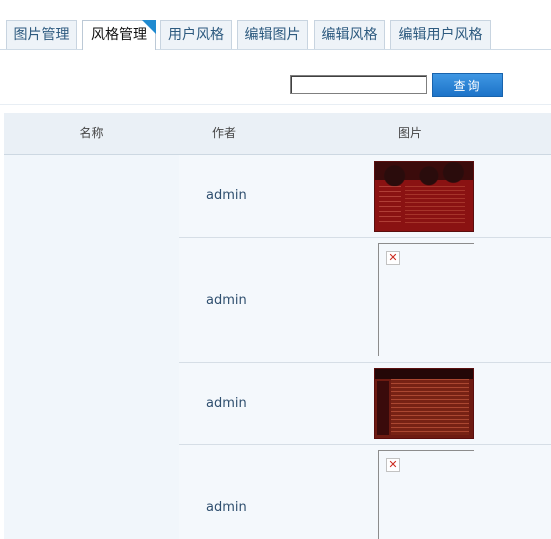  Describe the element at coordinates (440, 34) in the screenshot. I see `tab-edit-user-style: 编辑用户风格` at that location.